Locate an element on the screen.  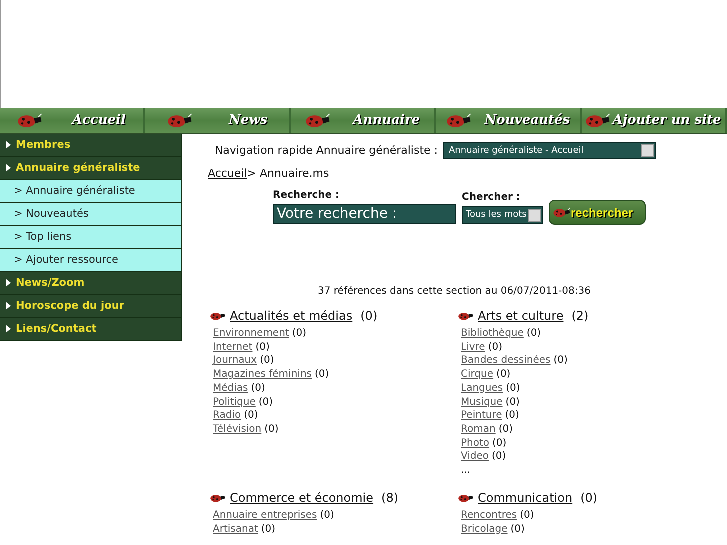
subcategory-link: Politique is located at coordinates (234, 402).